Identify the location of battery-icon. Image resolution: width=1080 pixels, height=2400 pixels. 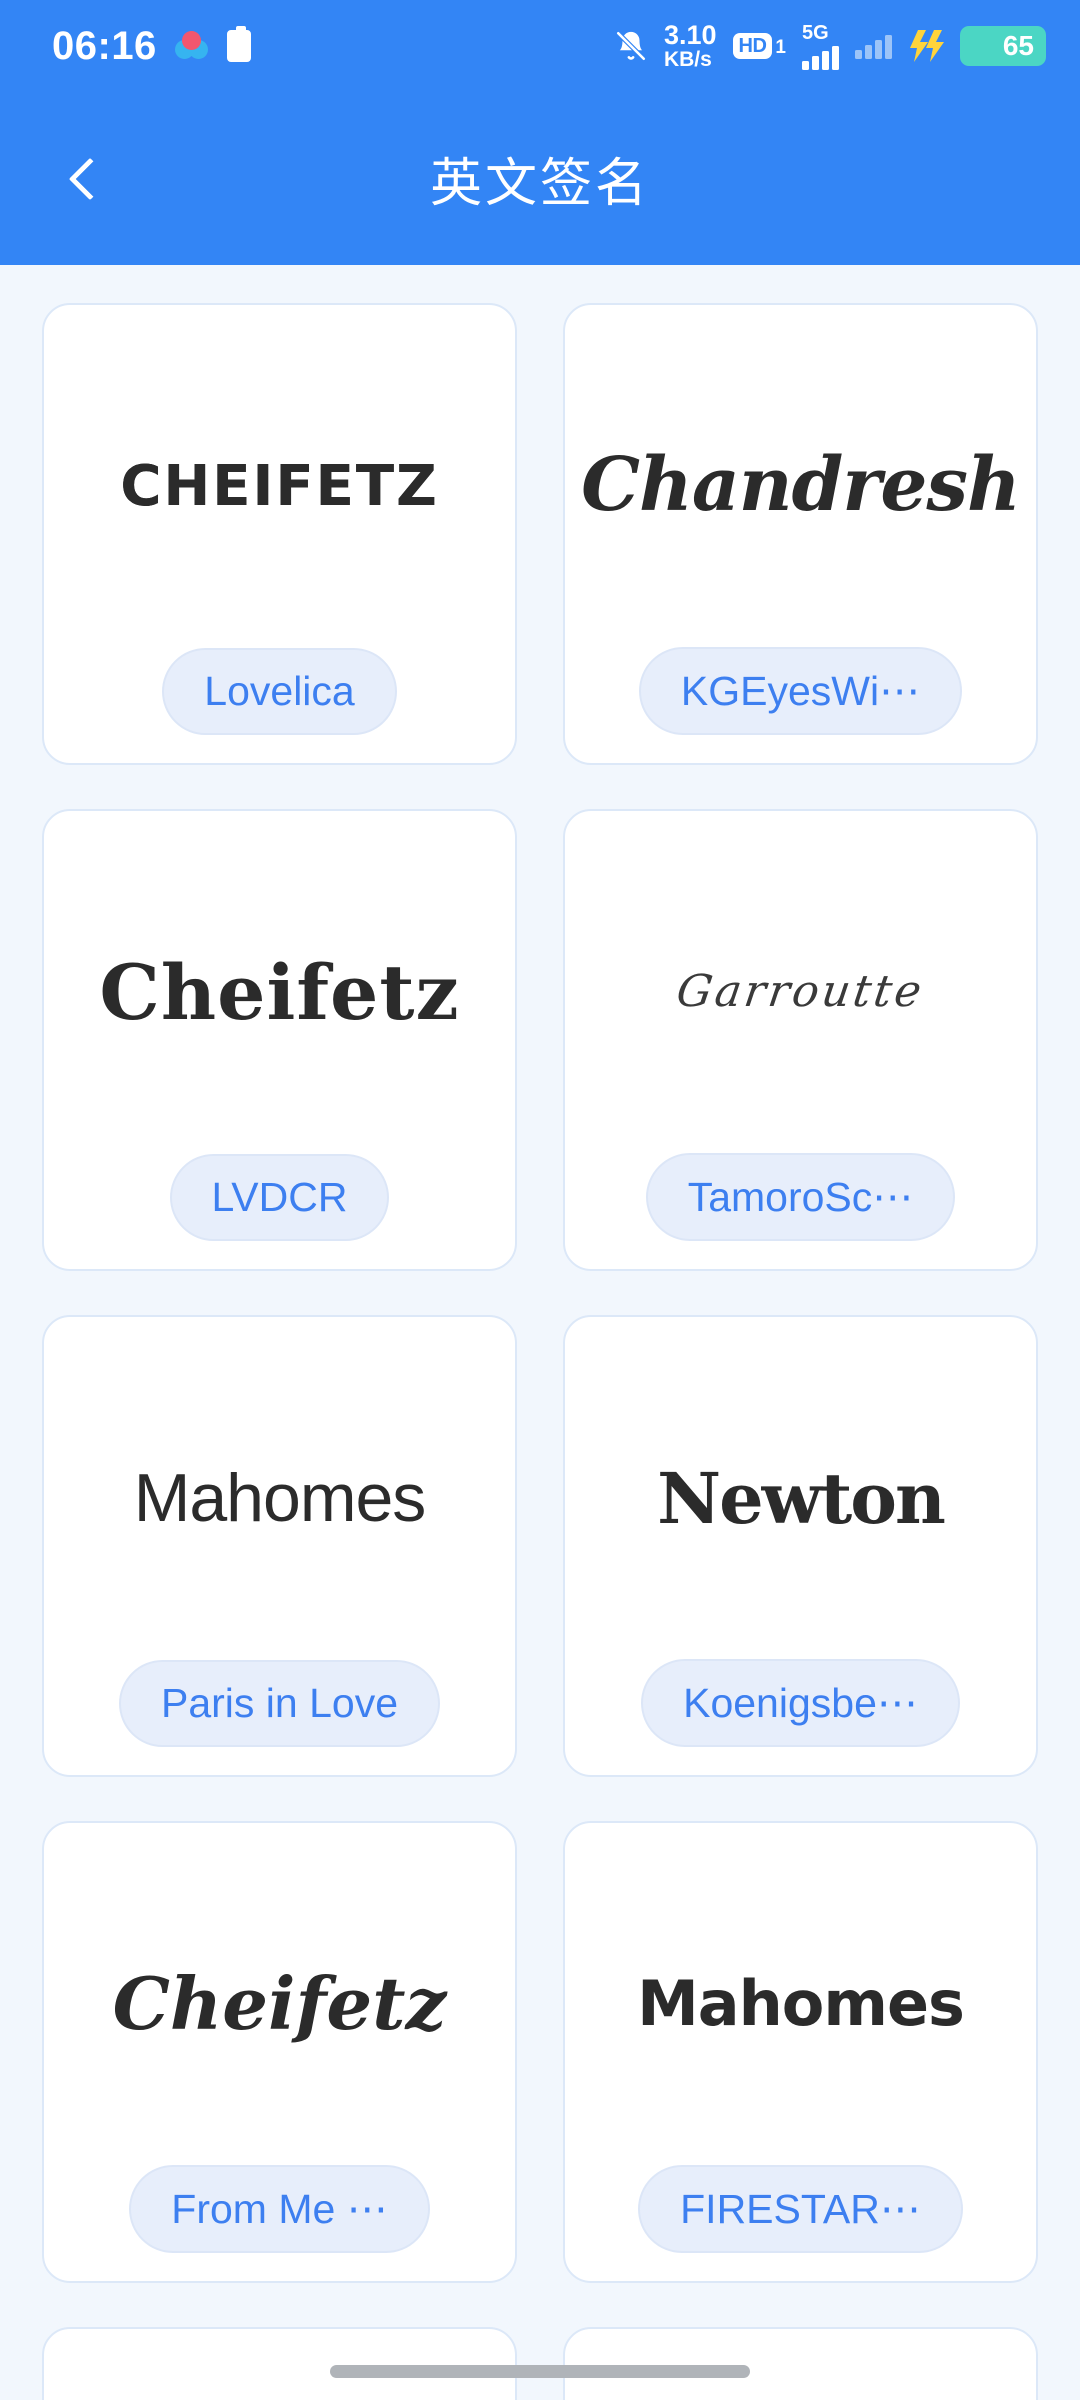
(238, 44).